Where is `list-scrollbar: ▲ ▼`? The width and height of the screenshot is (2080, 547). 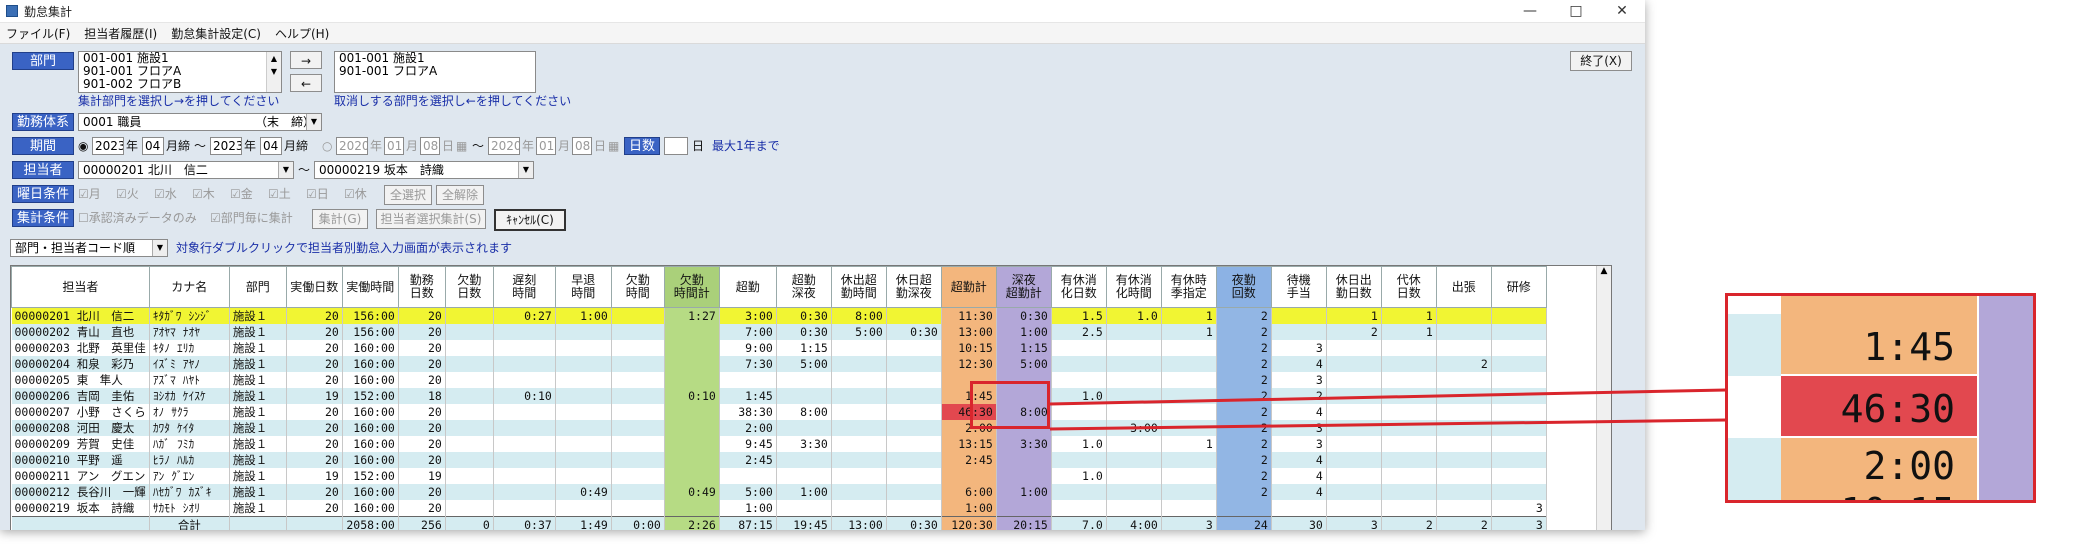 list-scrollbar: ▲ ▼ is located at coordinates (273, 72).